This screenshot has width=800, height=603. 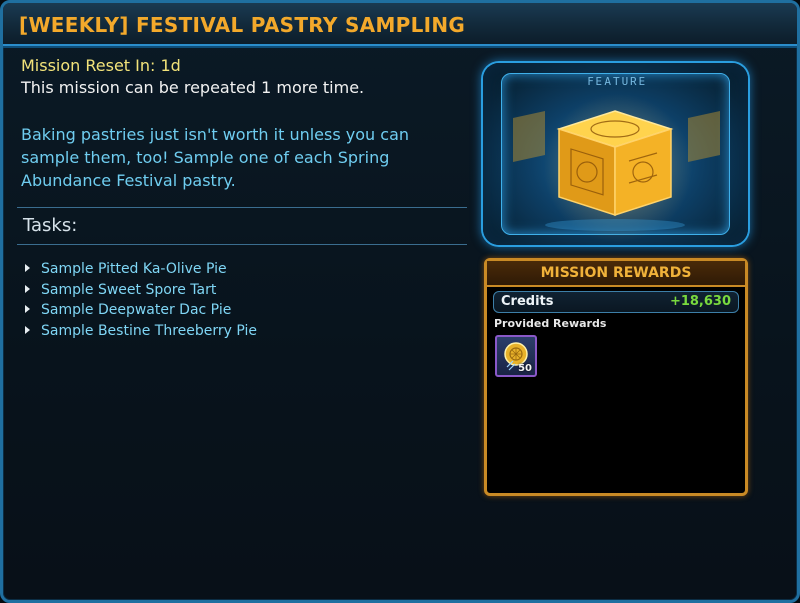 I want to click on reward-quantity: 50, so click(x=525, y=368).